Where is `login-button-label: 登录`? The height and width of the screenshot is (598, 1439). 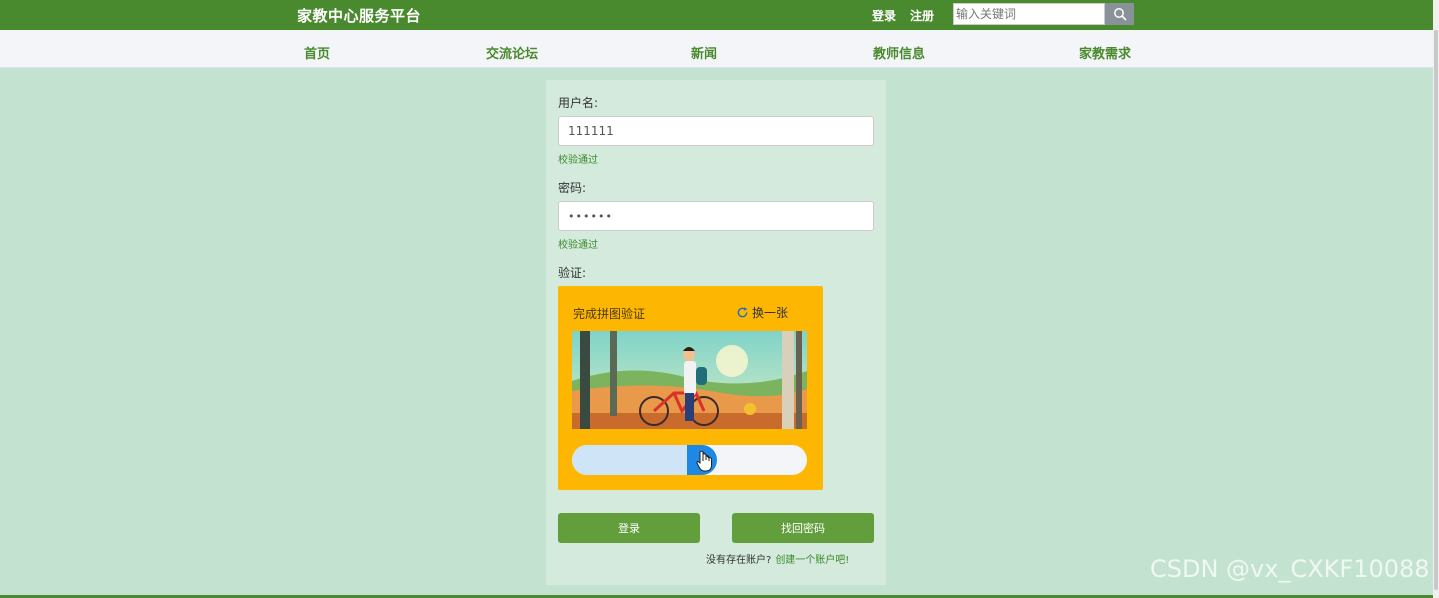
login-button-label: 登录 is located at coordinates (629, 528).